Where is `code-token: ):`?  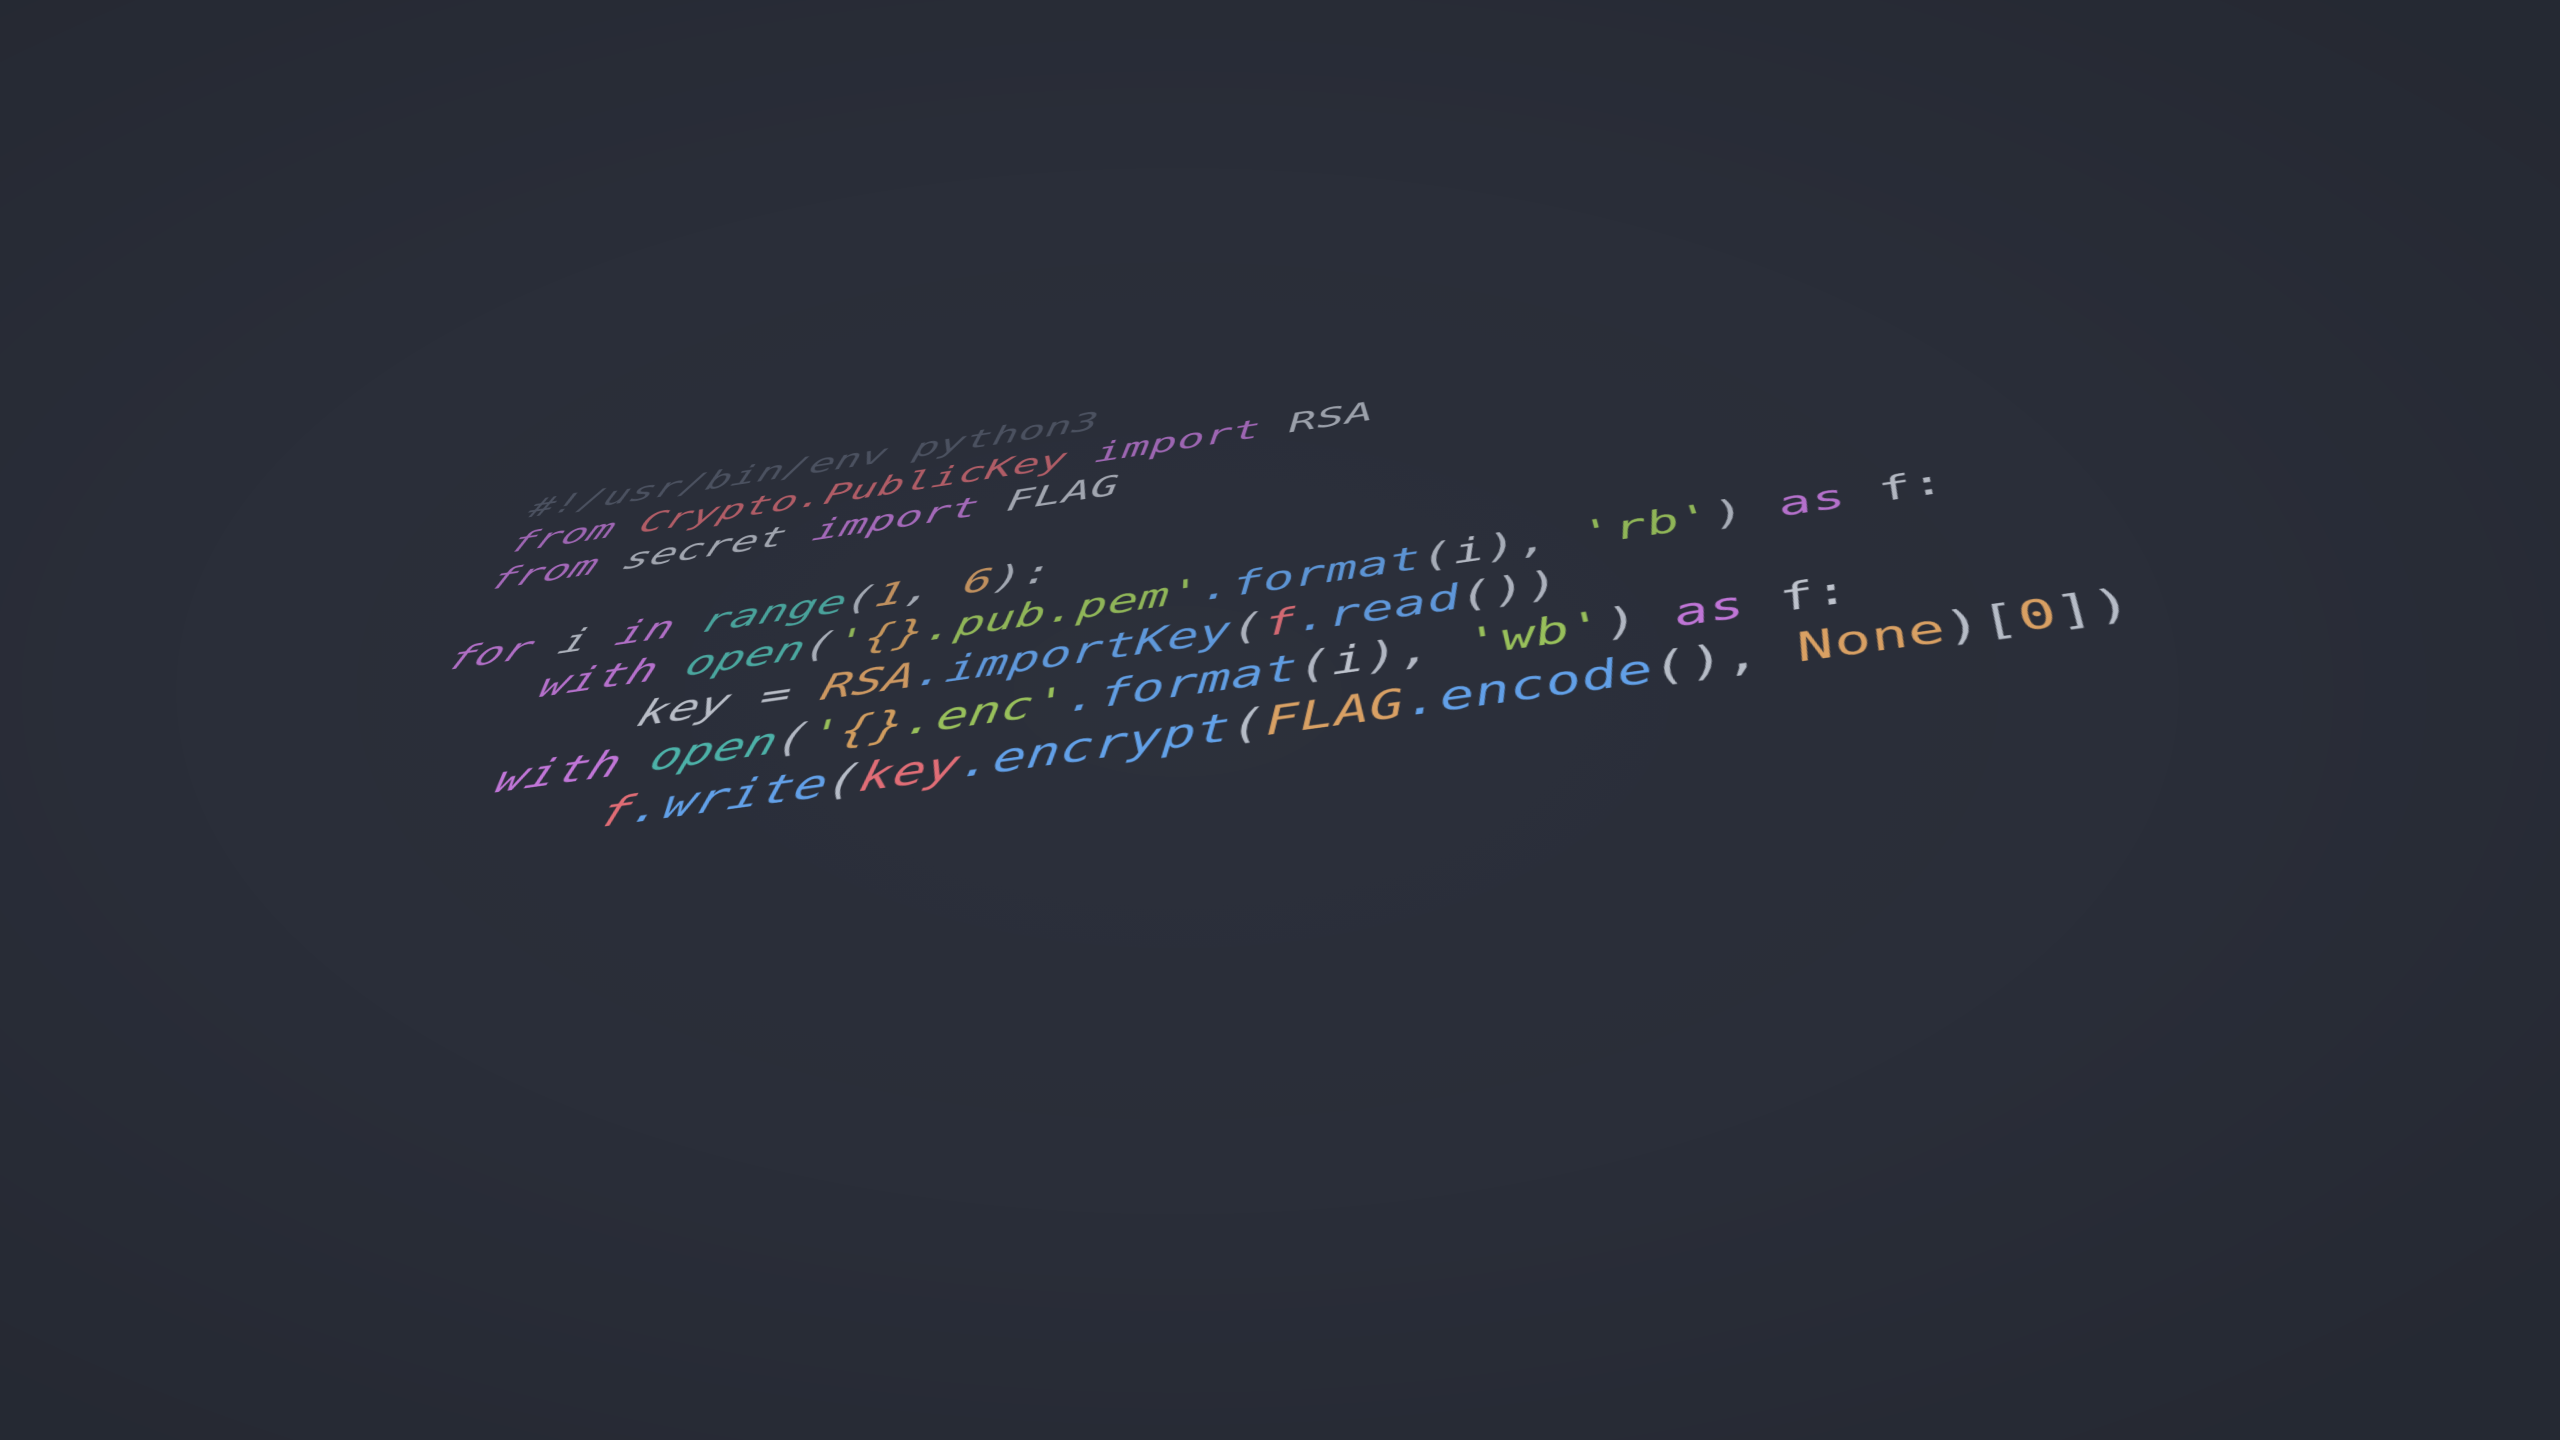
code-token: ): is located at coordinates (1022, 575).